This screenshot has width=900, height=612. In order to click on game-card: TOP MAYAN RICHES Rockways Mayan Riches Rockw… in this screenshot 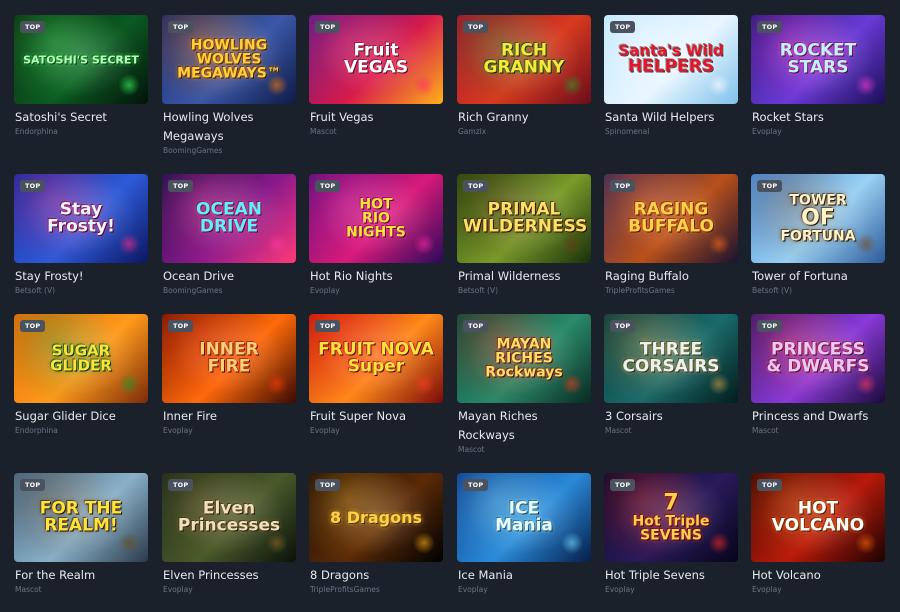, I will do `click(524, 384)`.